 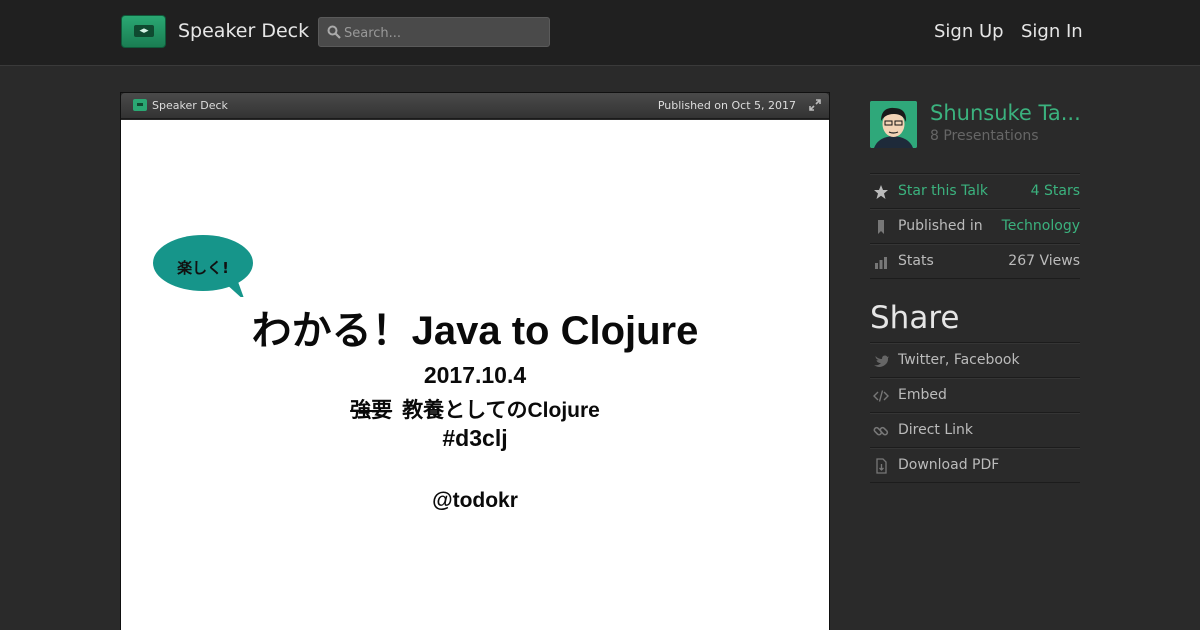 I want to click on search-box, so click(x=434, y=32).